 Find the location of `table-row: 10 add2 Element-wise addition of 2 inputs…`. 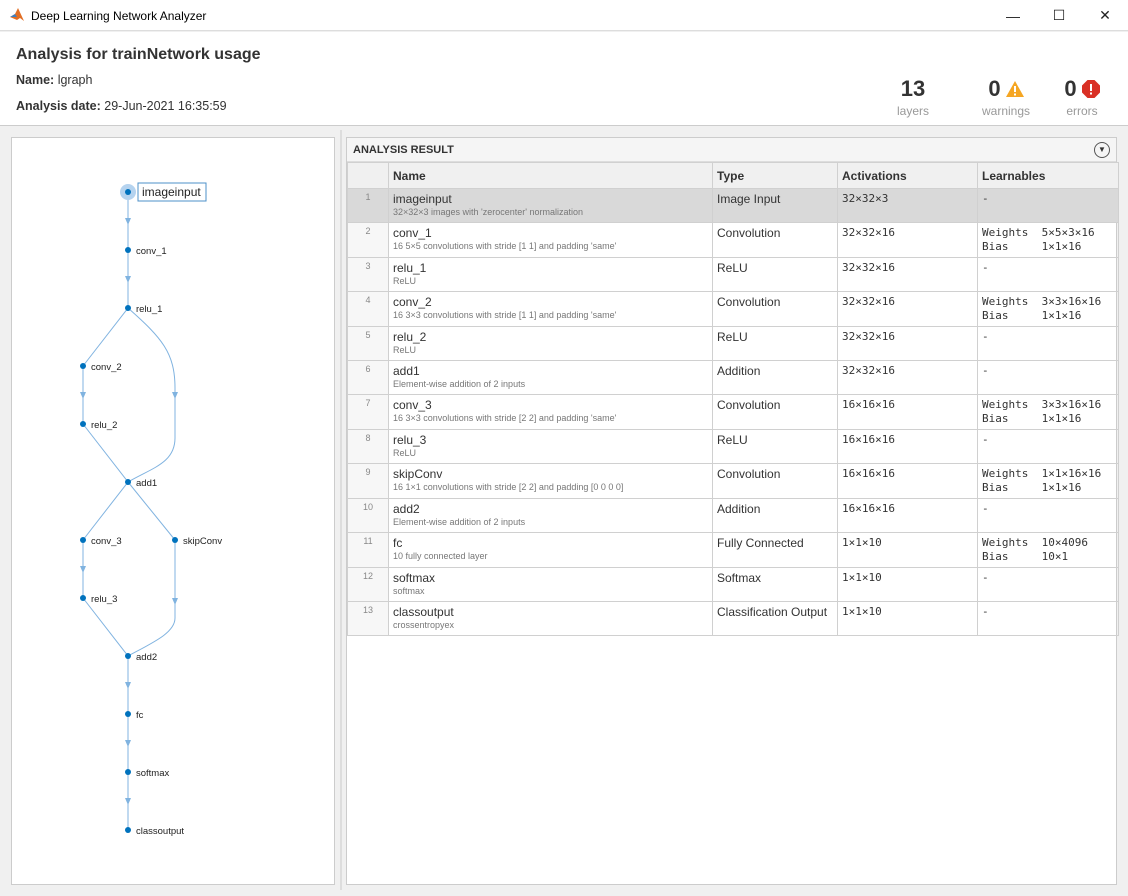

table-row: 10 add2 Element-wise addition of 2 inputs… is located at coordinates (733, 515).